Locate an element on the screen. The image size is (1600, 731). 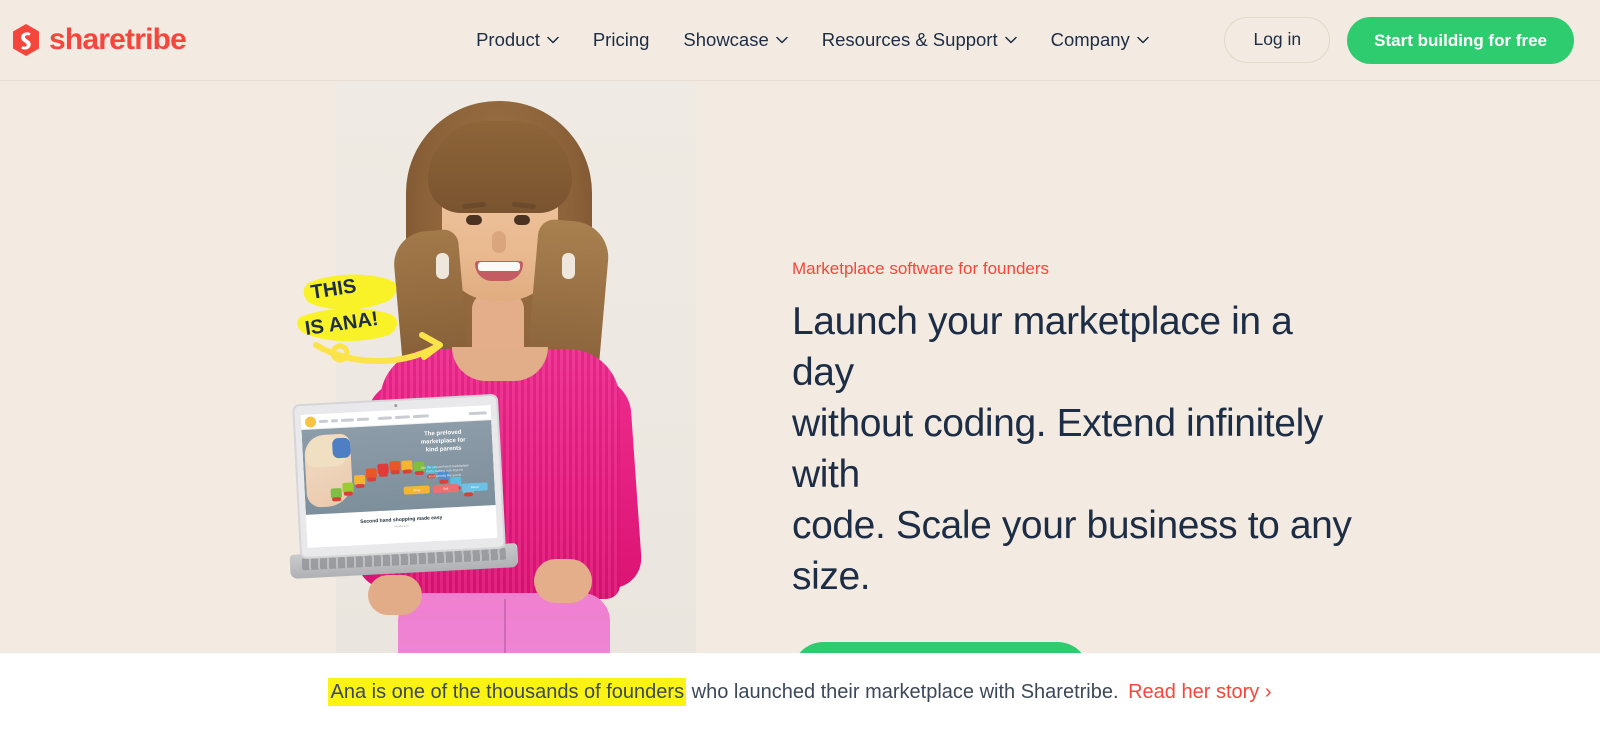
login-button: Log in is located at coordinates (1277, 40).